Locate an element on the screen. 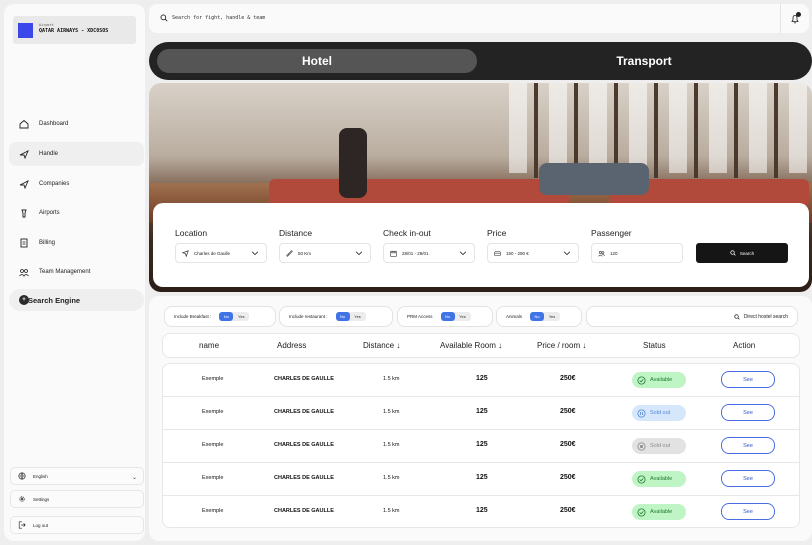  filter-animals: Animals No Yes is located at coordinates (539, 316).